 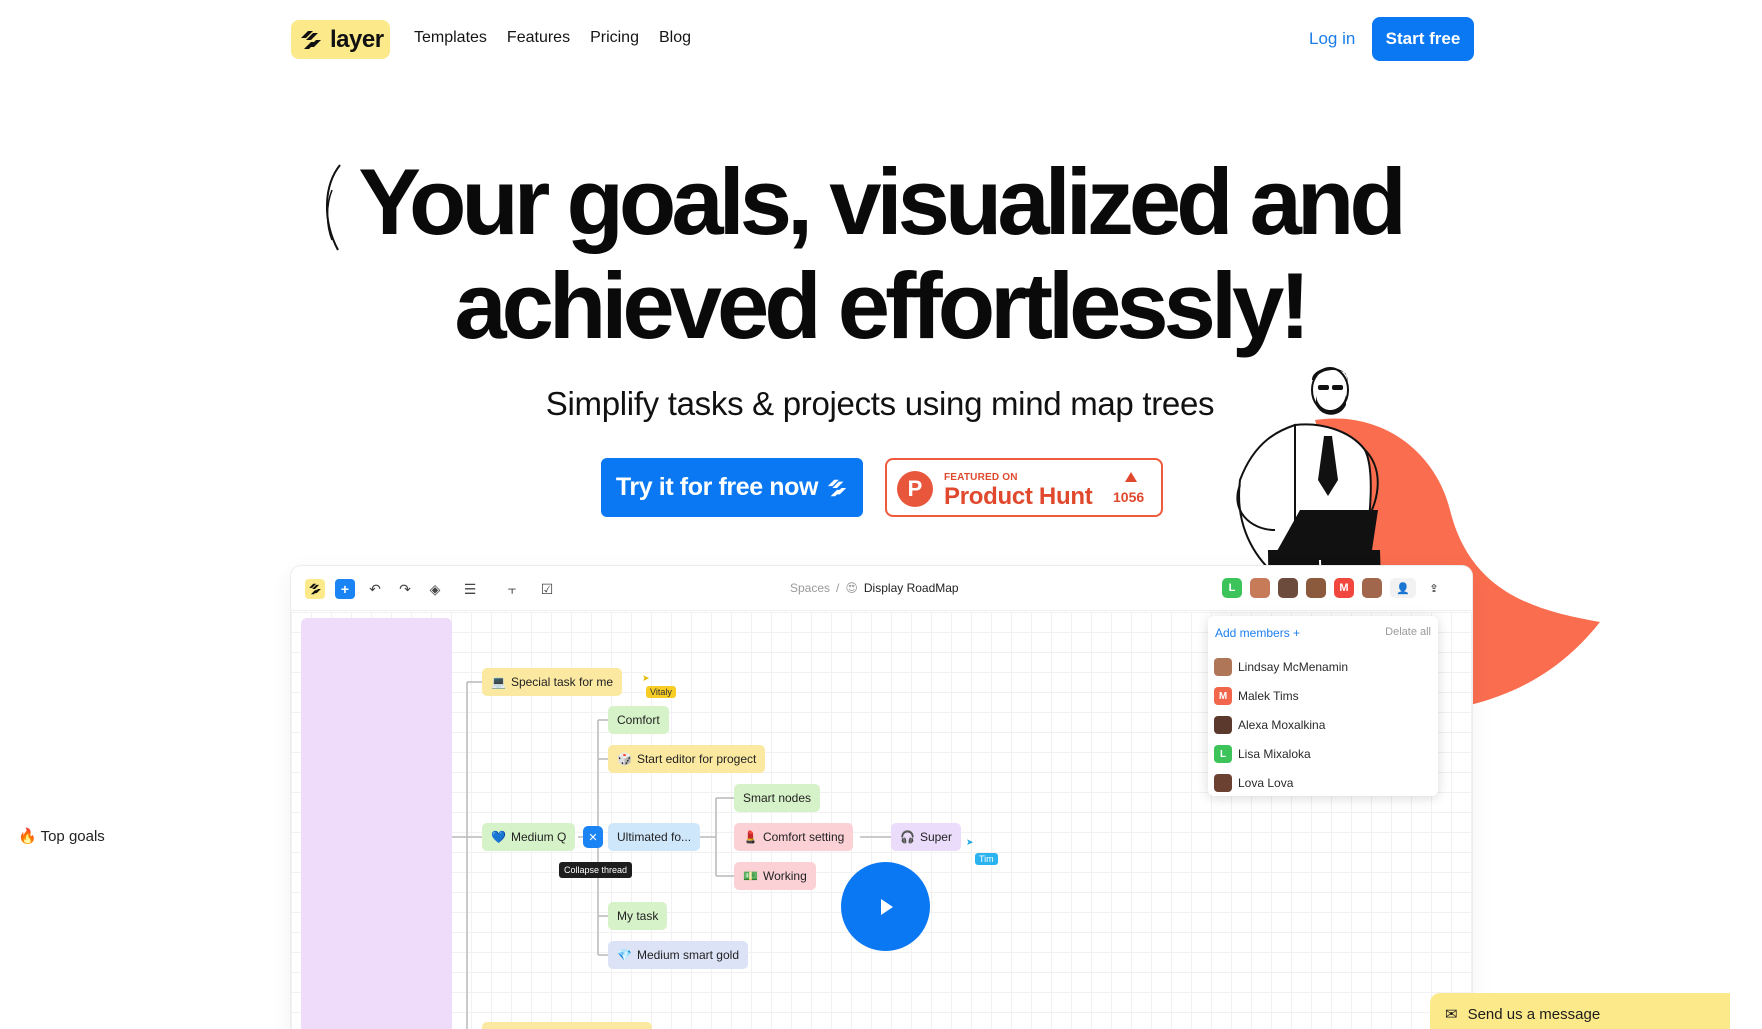 I want to click on add-members-label: Add members, so click(x=1252, y=633).